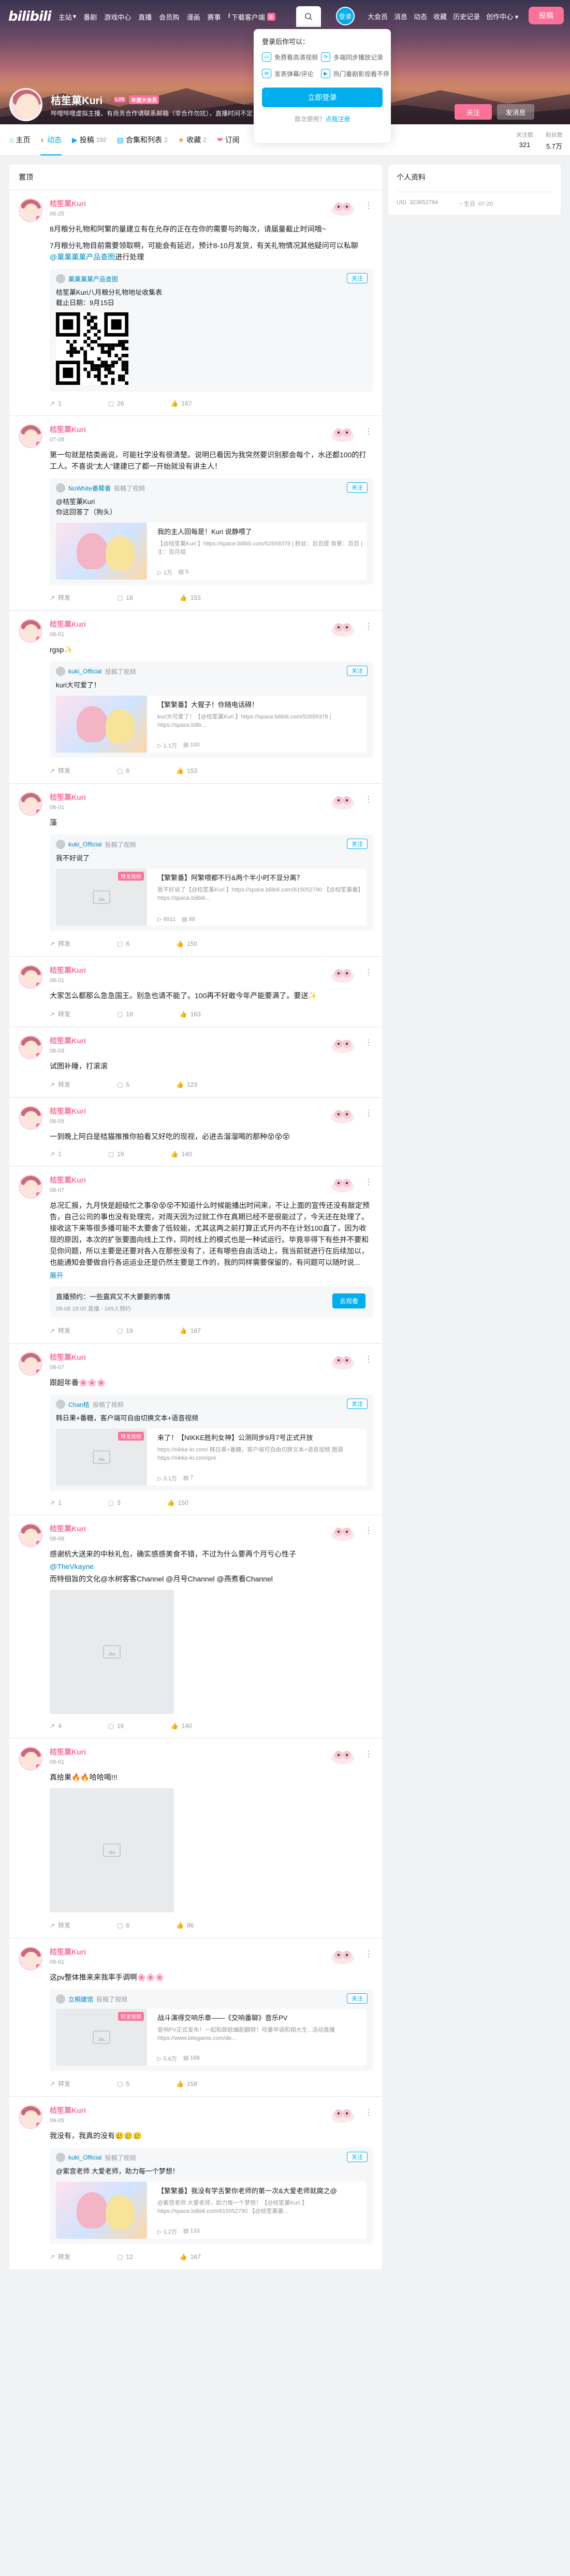  What do you see at coordinates (93, 279) in the screenshot?
I see `quote-author: 菓菓菓菓产品查图` at bounding box center [93, 279].